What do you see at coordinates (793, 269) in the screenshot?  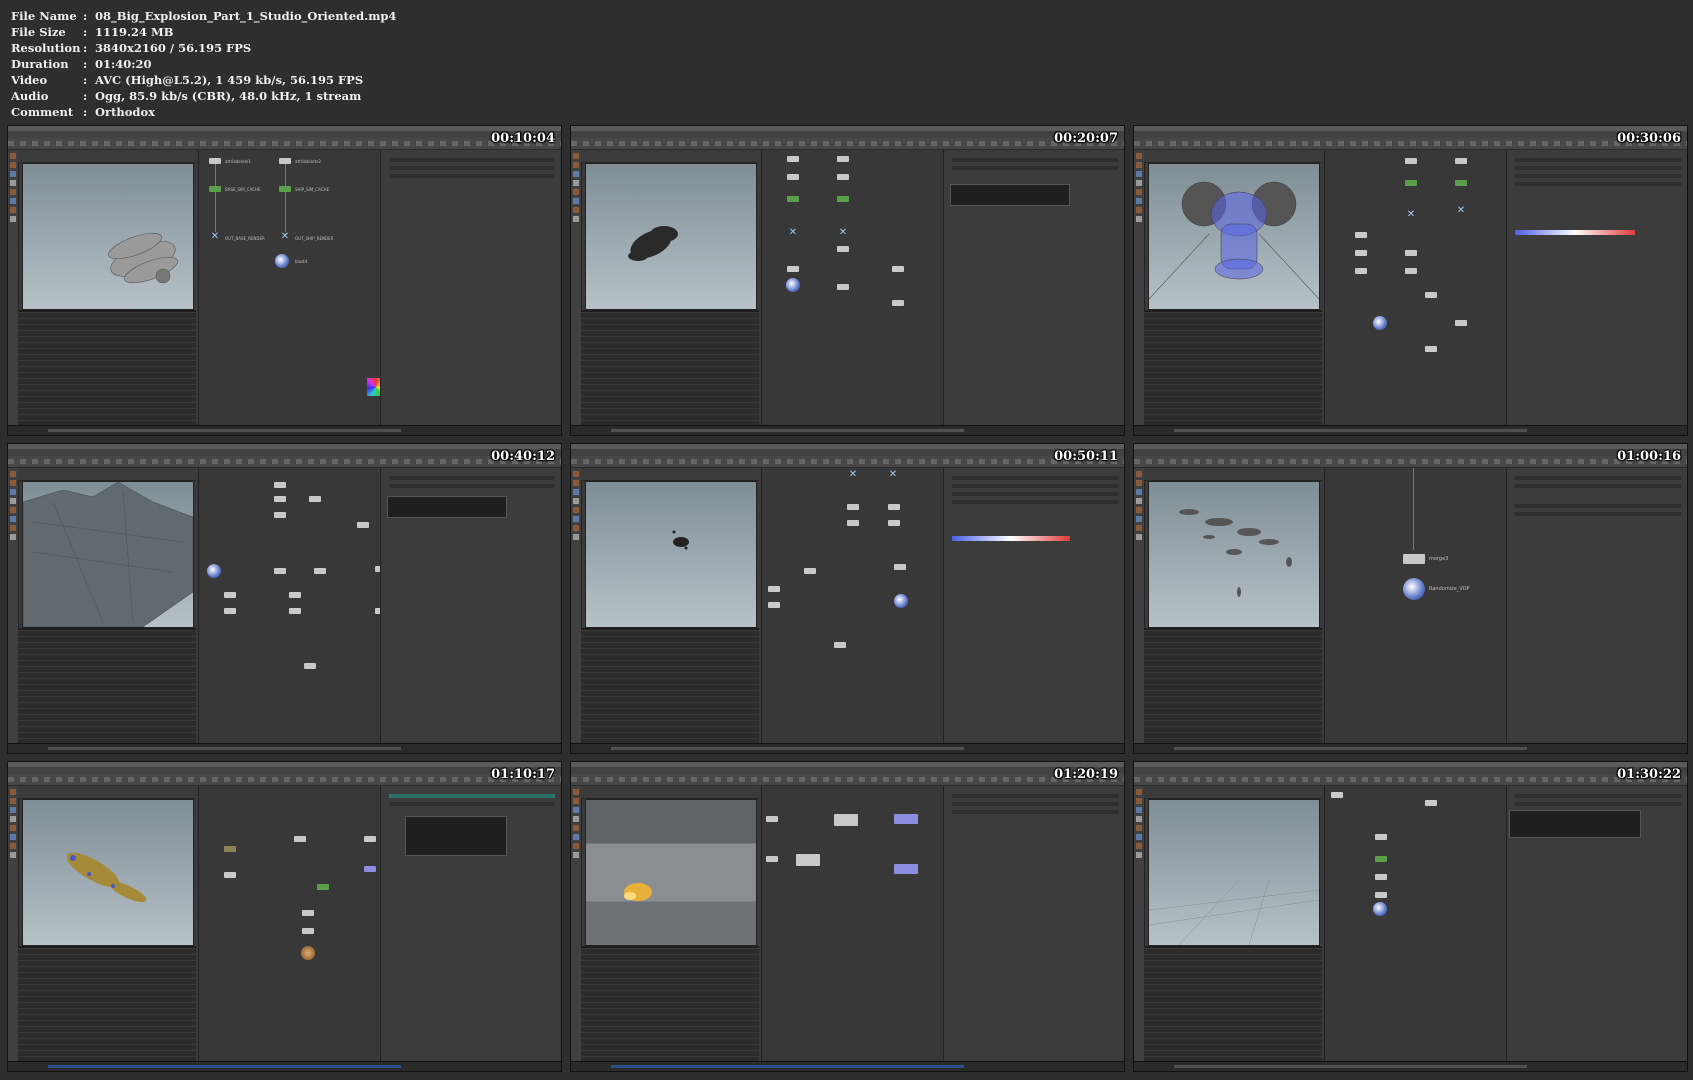 I see `node-scatter` at bounding box center [793, 269].